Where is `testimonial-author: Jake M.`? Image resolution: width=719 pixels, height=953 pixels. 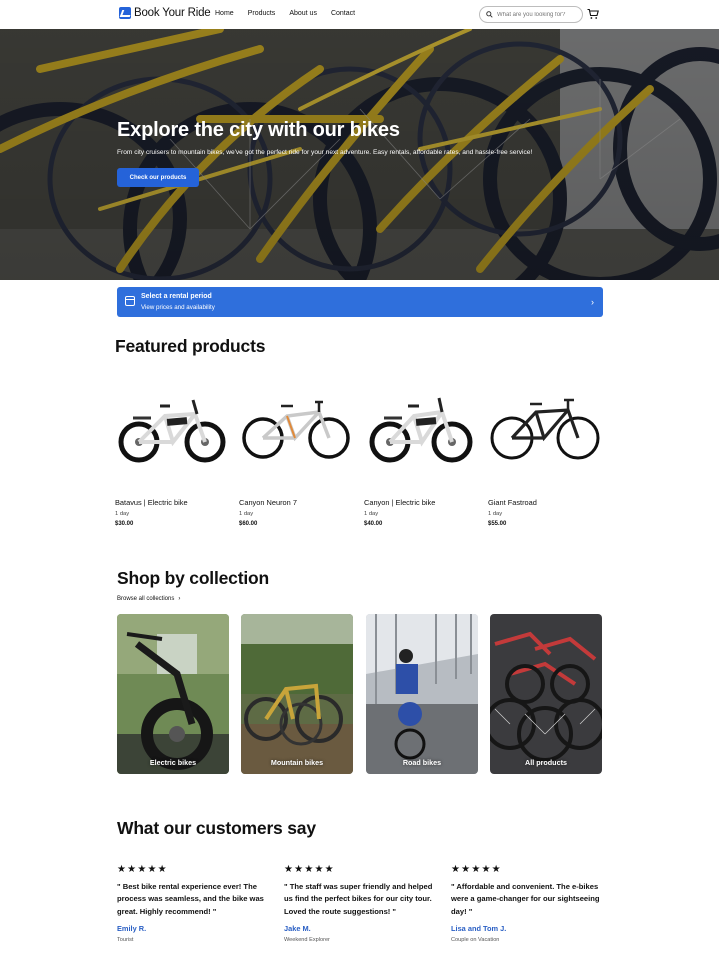
testimonial-author: Jake M. is located at coordinates (297, 928).